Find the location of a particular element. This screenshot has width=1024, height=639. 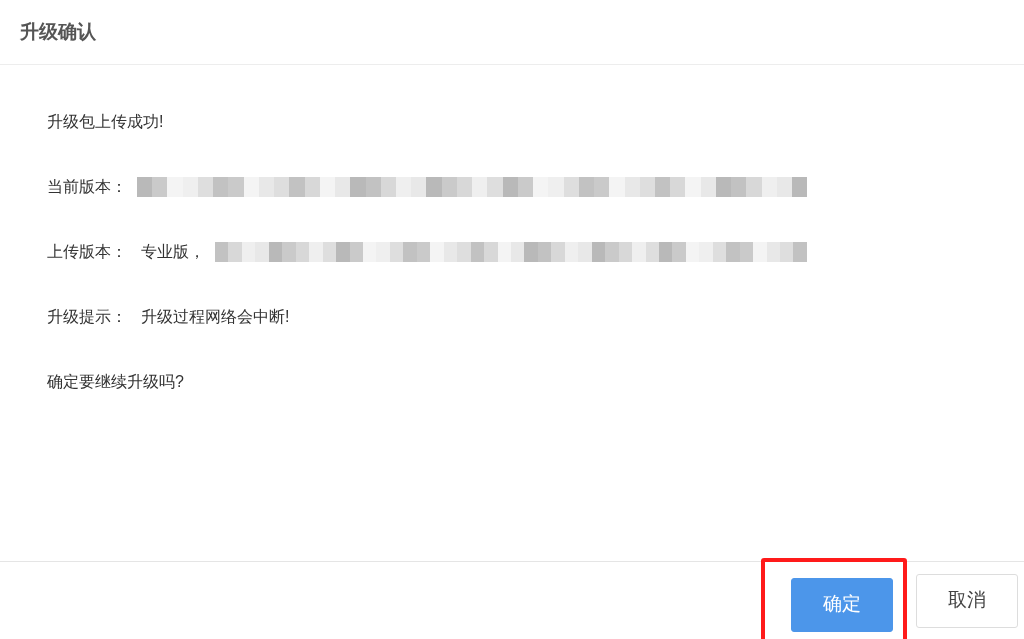

dialog-button: 取消 is located at coordinates (967, 600).